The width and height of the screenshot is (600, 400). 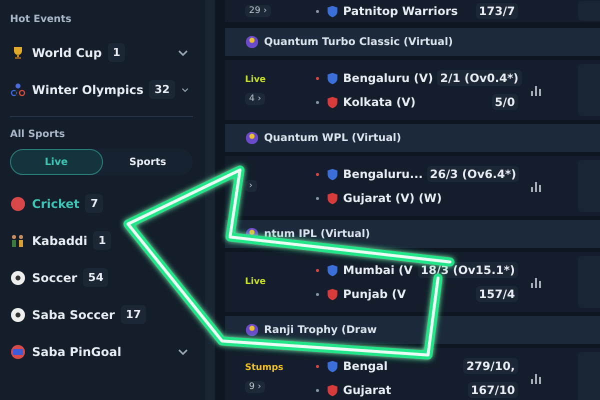 I want to click on count-badge: 32, so click(x=162, y=89).